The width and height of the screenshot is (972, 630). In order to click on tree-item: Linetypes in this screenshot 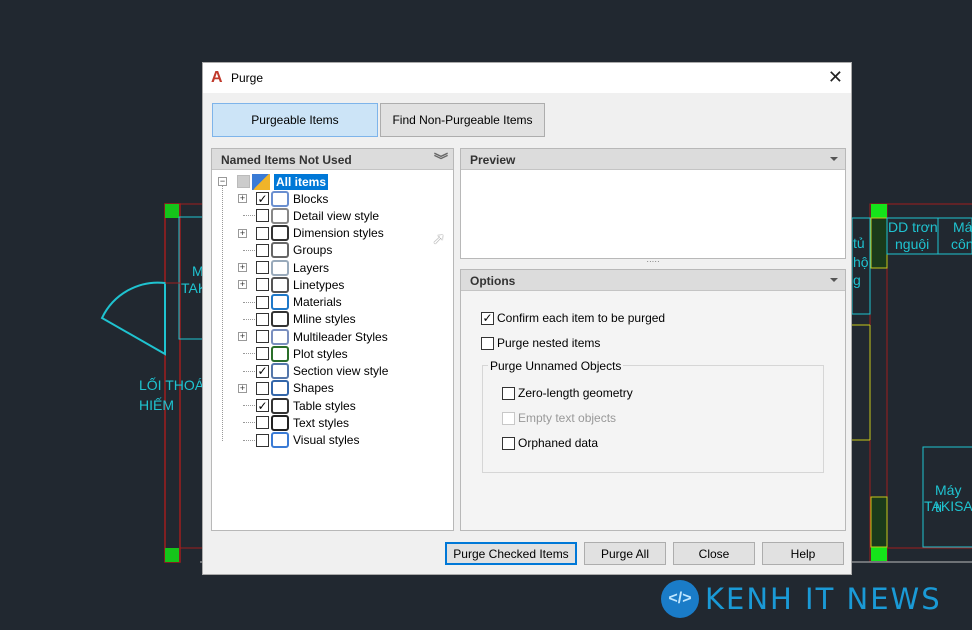, I will do `click(300, 284)`.